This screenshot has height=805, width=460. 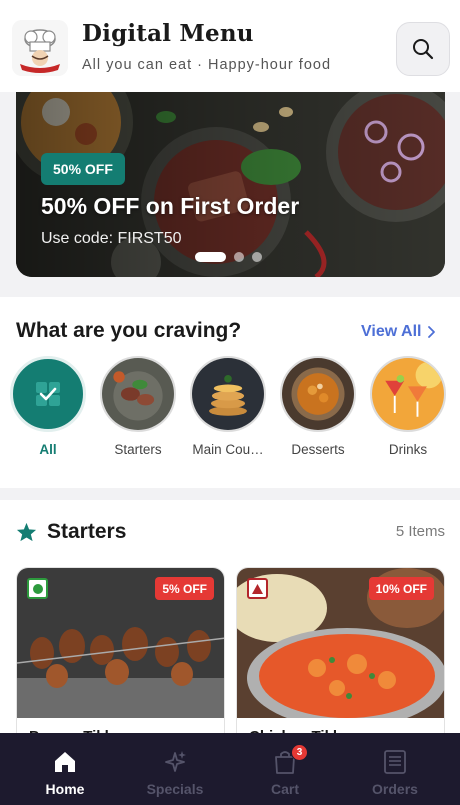 I want to click on search-button, so click(x=423, y=49).